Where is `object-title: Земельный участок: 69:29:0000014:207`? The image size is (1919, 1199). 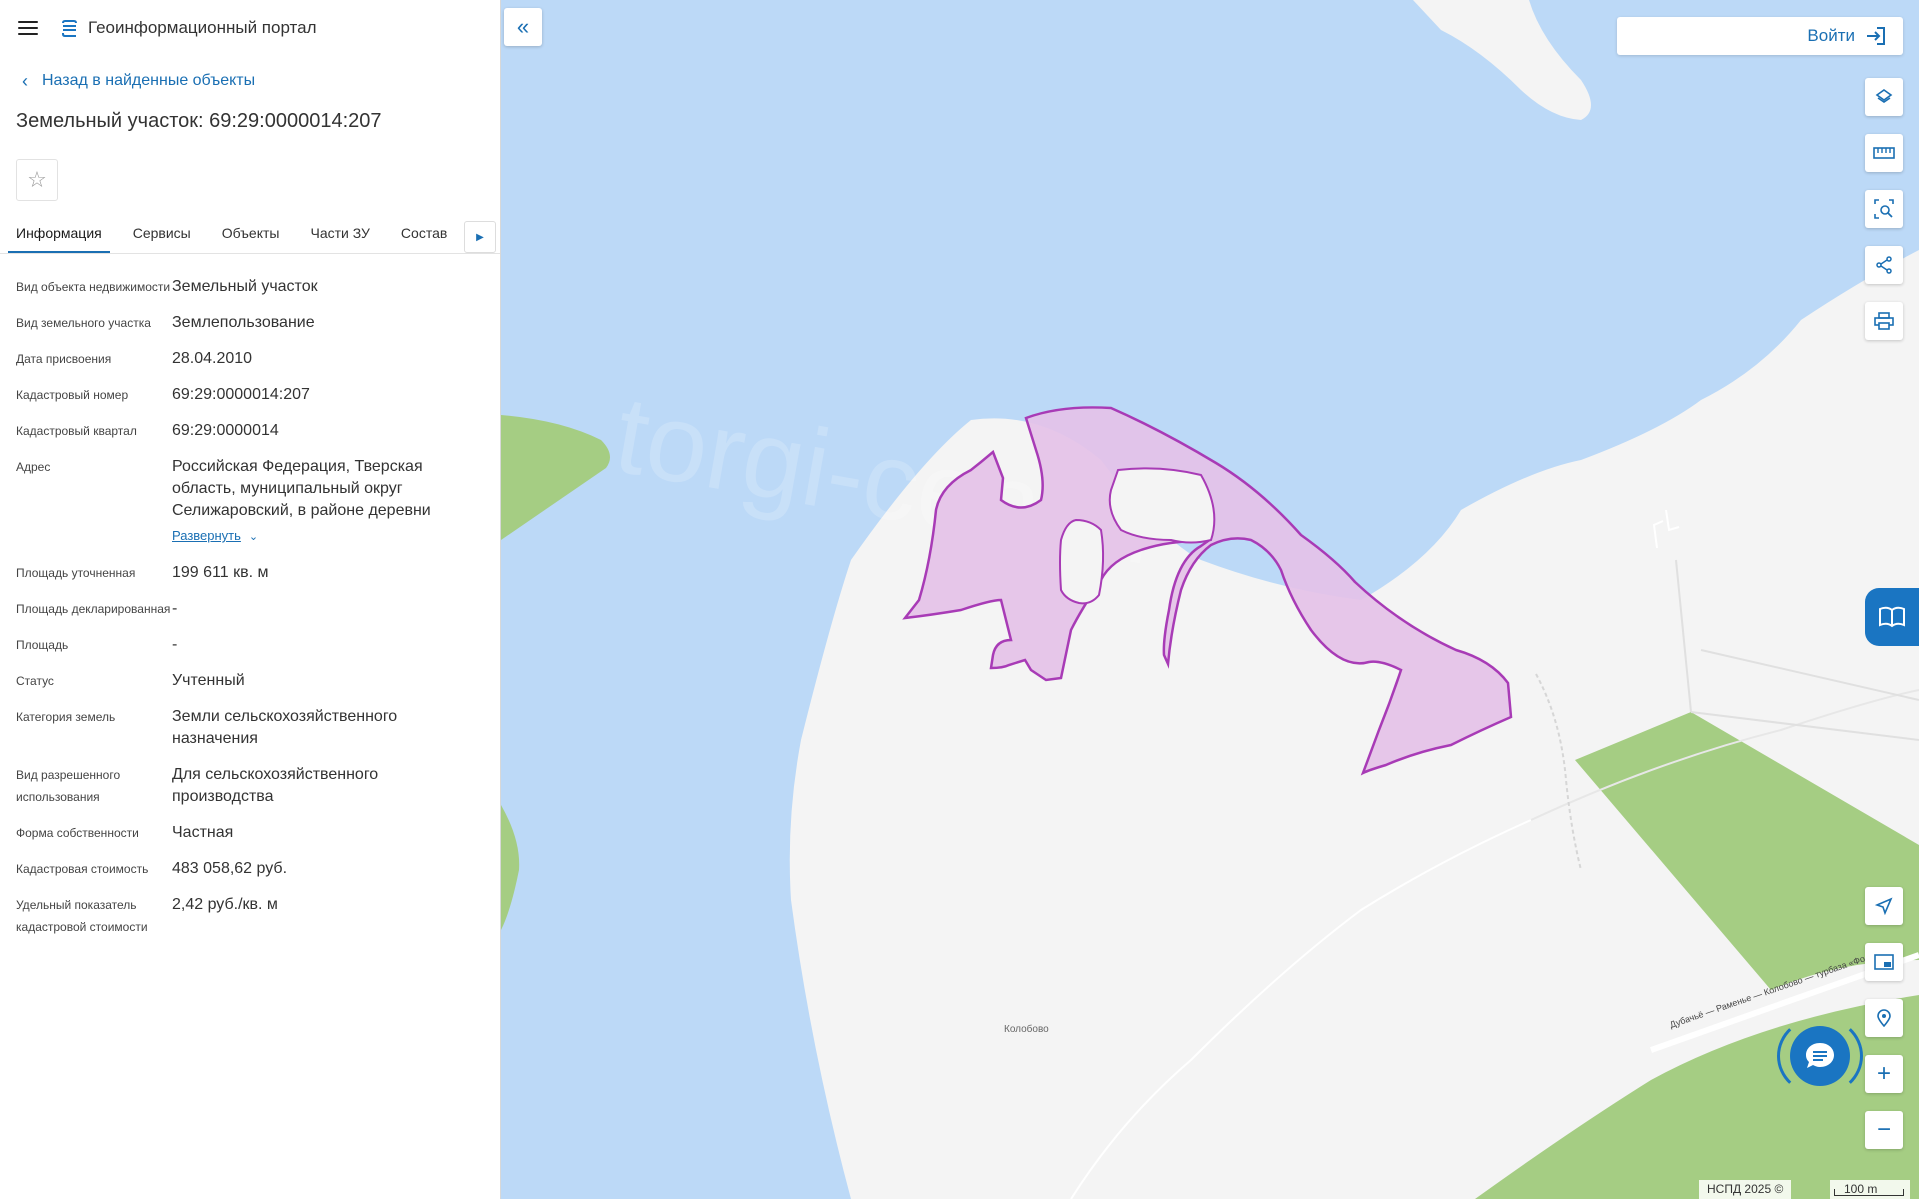 object-title: Земельный участок: 69:29:0000014:207 is located at coordinates (199, 121).